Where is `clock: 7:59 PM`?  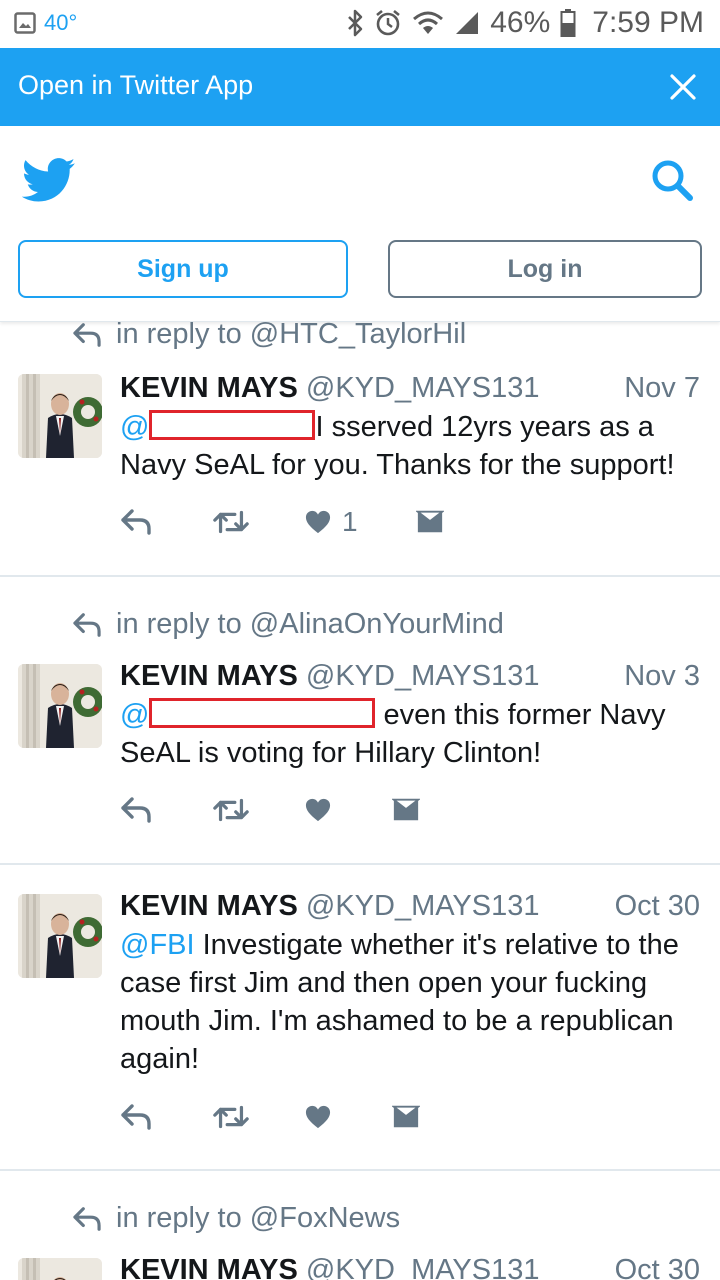 clock: 7:59 PM is located at coordinates (648, 22).